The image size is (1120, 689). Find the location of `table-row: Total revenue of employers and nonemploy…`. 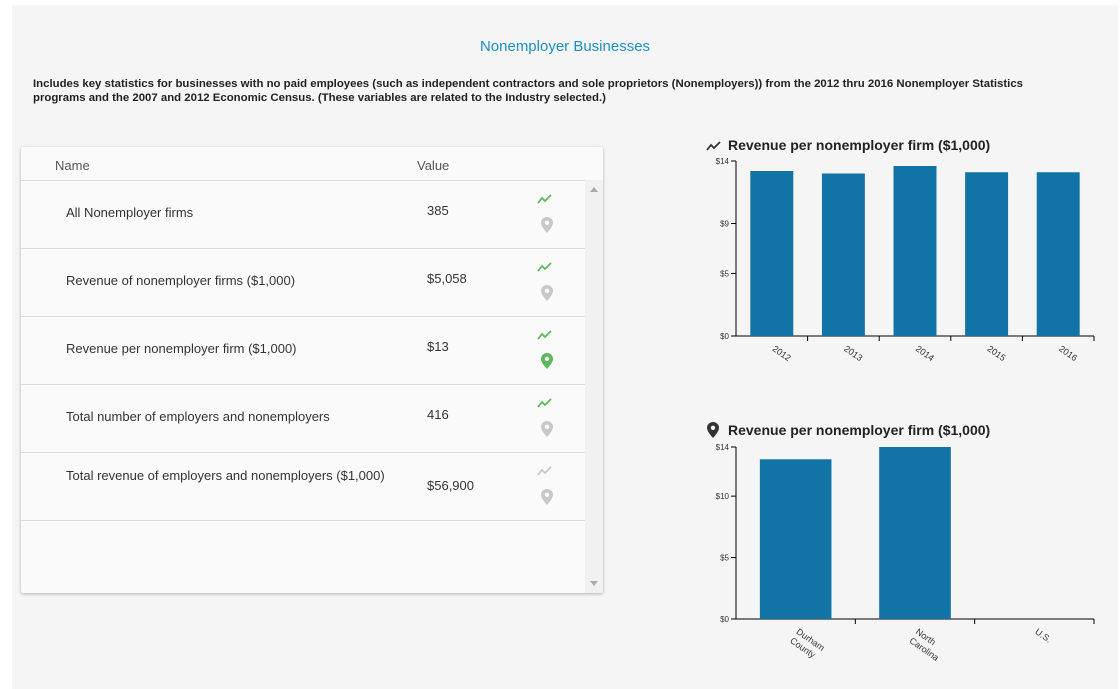

table-row: Total revenue of employers and nonemploy… is located at coordinates (303, 486).